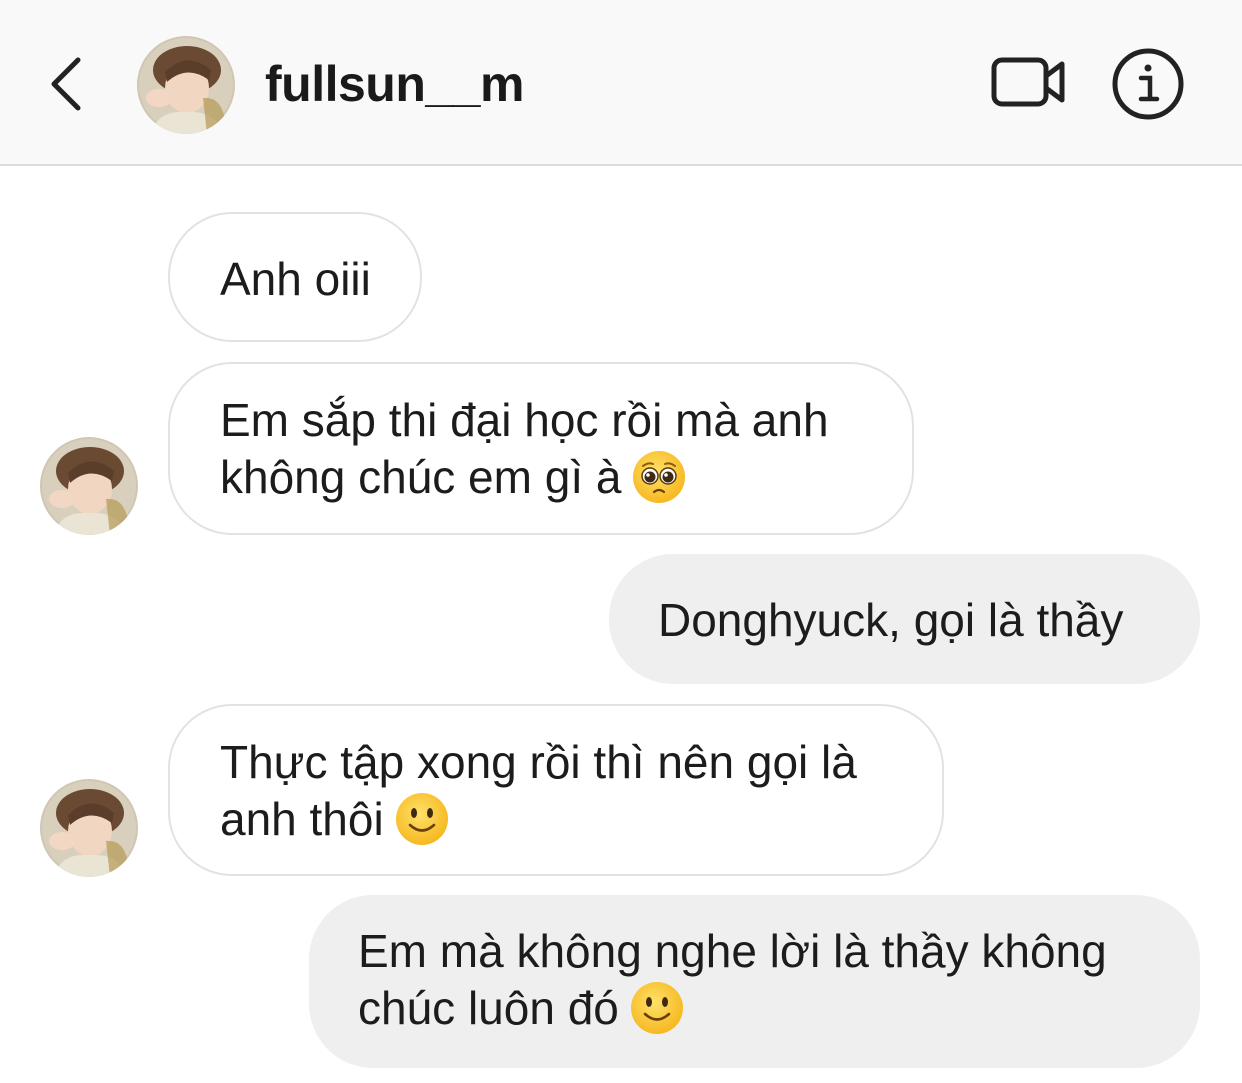  I want to click on message-bubble-outgoing: Donghyuck, gọi là thầy, so click(904, 619).